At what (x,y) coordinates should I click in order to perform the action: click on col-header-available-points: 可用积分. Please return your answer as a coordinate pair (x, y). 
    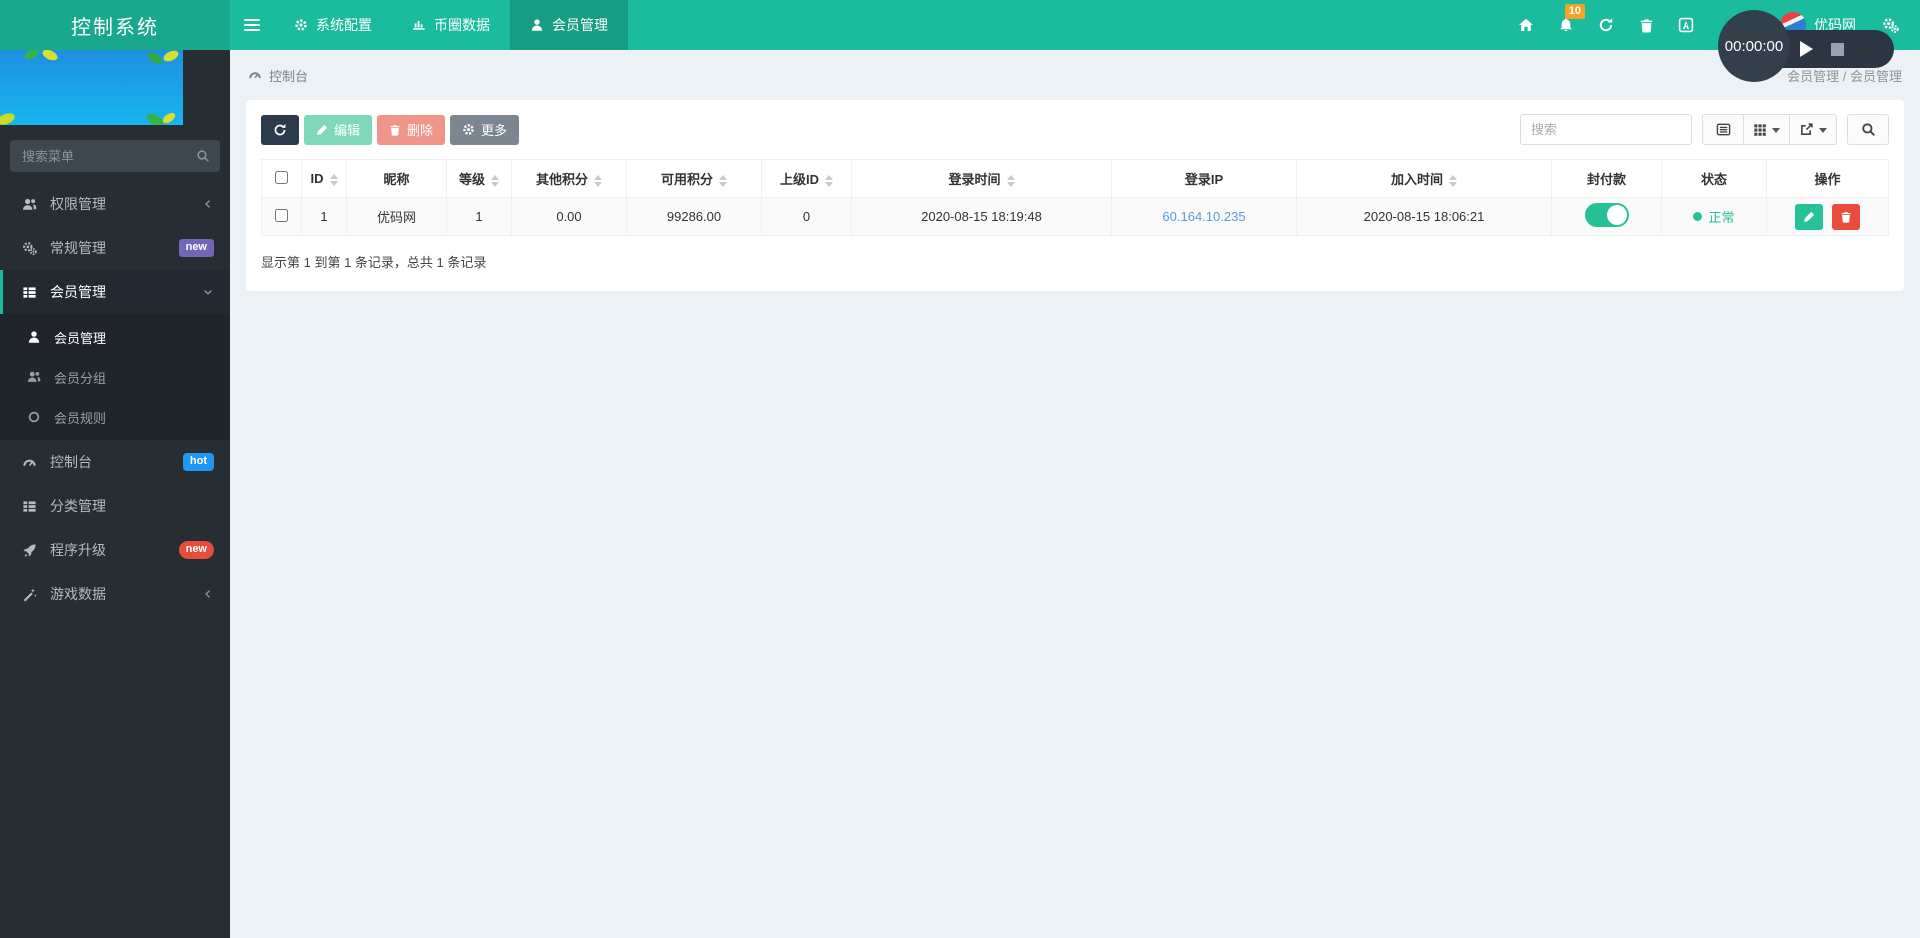
    Looking at the image, I should click on (694, 178).